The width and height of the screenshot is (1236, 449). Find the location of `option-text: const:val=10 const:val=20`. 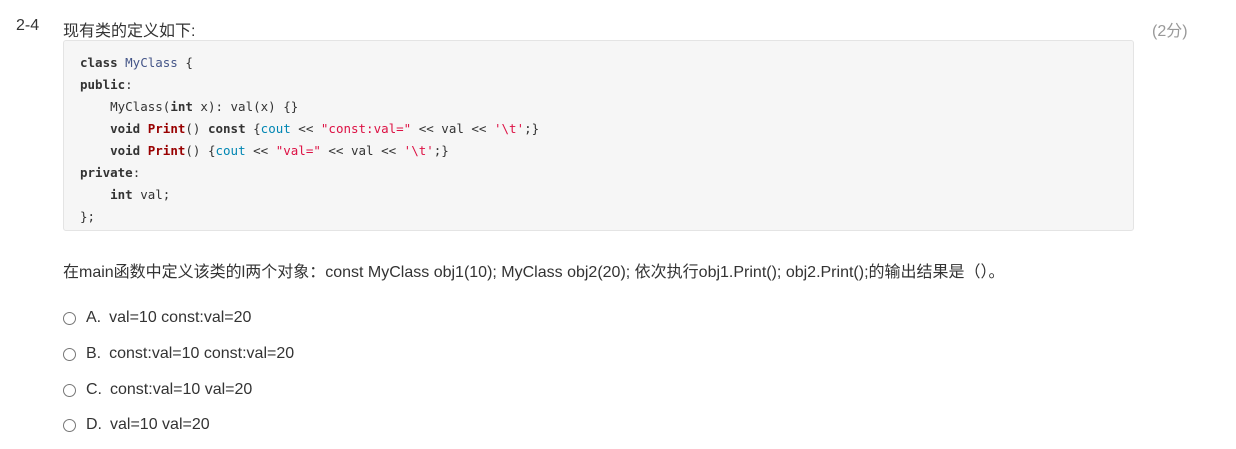

option-text: const:val=10 const:val=20 is located at coordinates (202, 353).